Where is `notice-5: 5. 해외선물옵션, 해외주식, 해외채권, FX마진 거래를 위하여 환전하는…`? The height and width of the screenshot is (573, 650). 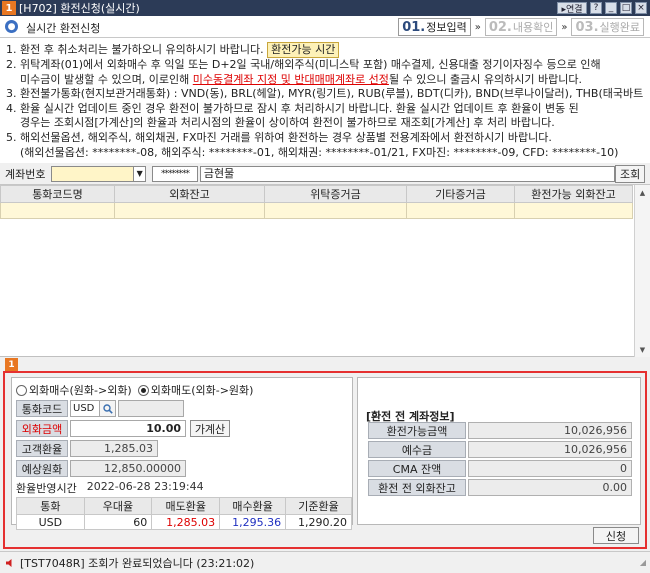
notice-5: 5. 해외선물옵션, 해외주식, 해외채권, FX마진 거래를 위하여 환전하는… is located at coordinates (279, 137).